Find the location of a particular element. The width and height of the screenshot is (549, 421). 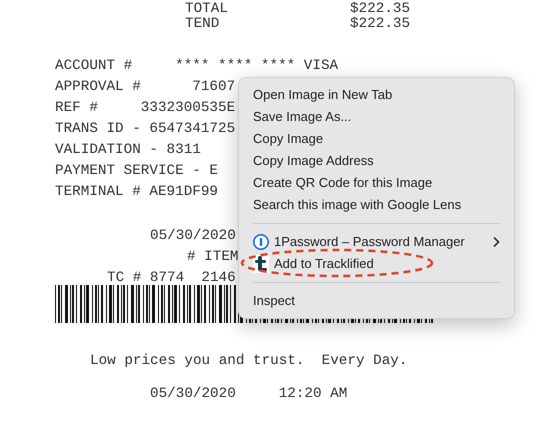

receipt-line: Low prices you and trust. Every Day. is located at coordinates (249, 361).